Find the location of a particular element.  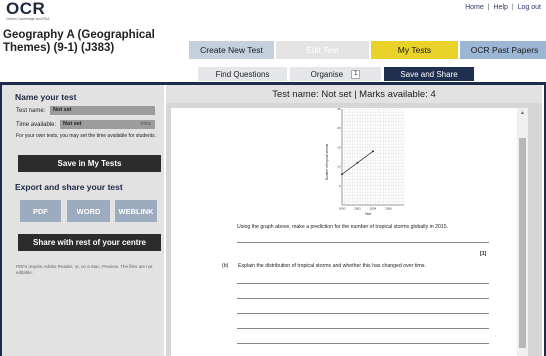

x-tick-label: 2006 is located at coordinates (388, 209).